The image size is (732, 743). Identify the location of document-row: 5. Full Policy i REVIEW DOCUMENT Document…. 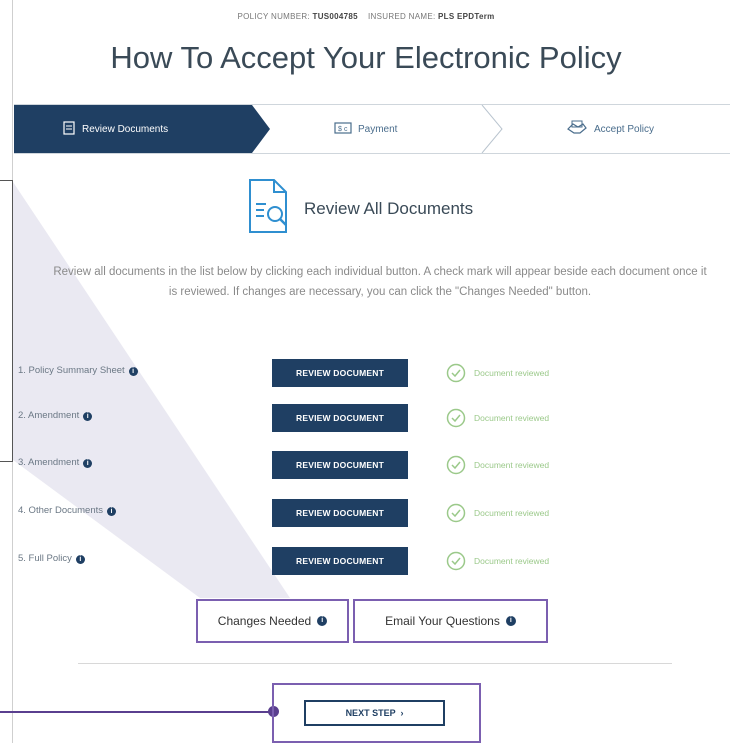
(318, 561).